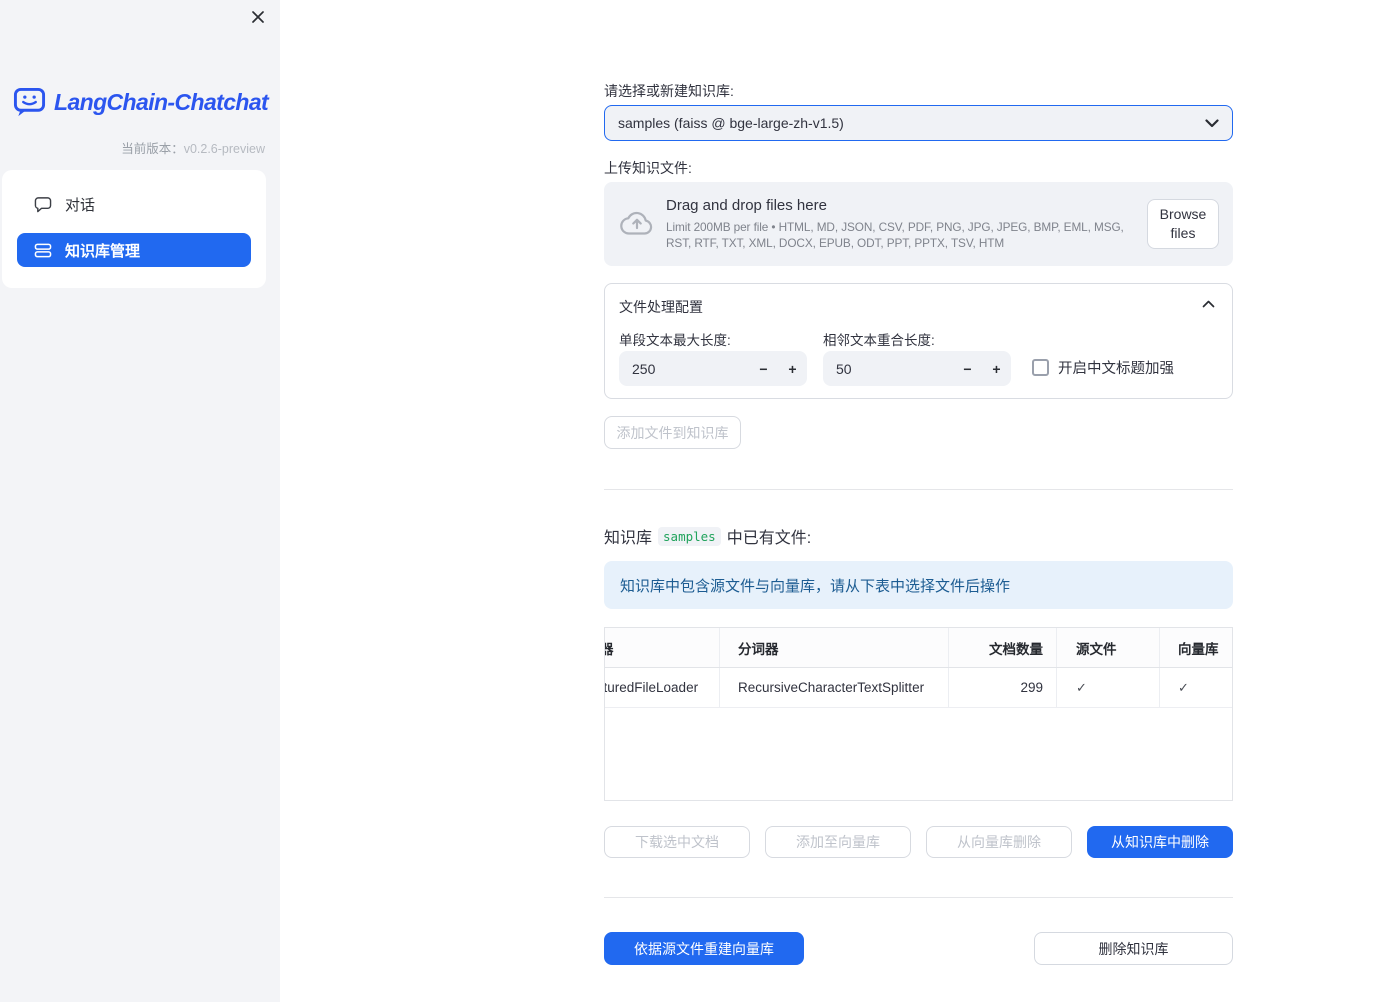 Image resolution: width=1380 pixels, height=1002 pixels. Describe the element at coordinates (80, 205) in the screenshot. I see `sidebar-item-label: 对话` at that location.